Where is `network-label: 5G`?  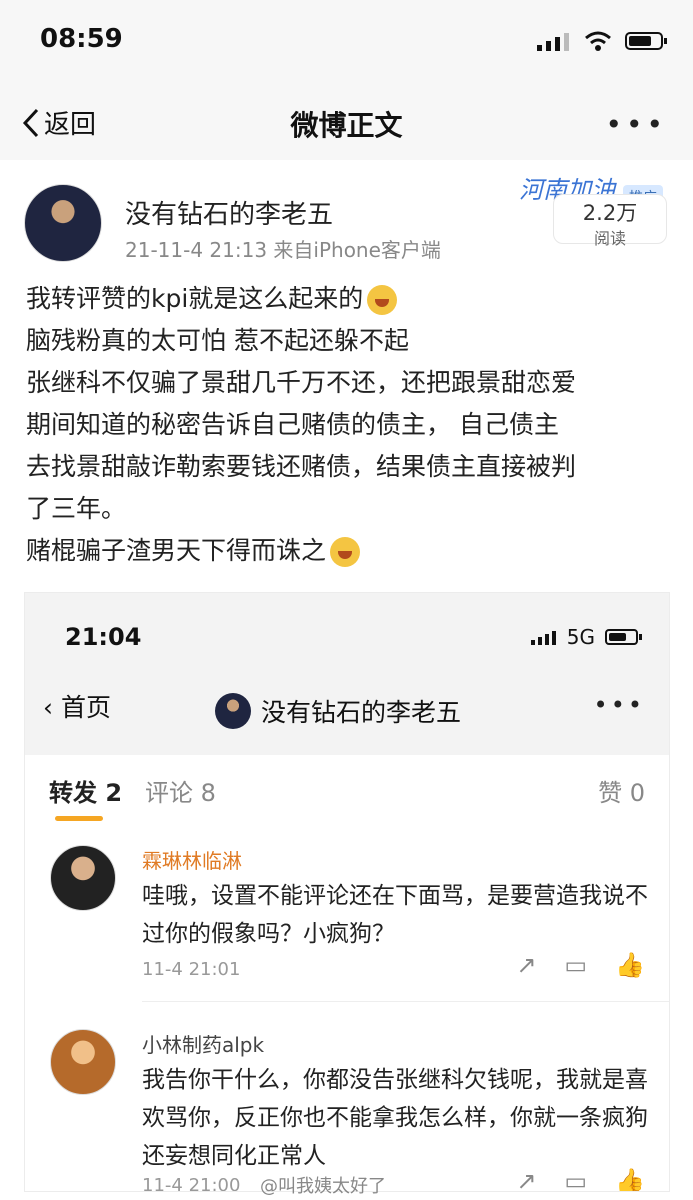
network-label: 5G is located at coordinates (580, 637).